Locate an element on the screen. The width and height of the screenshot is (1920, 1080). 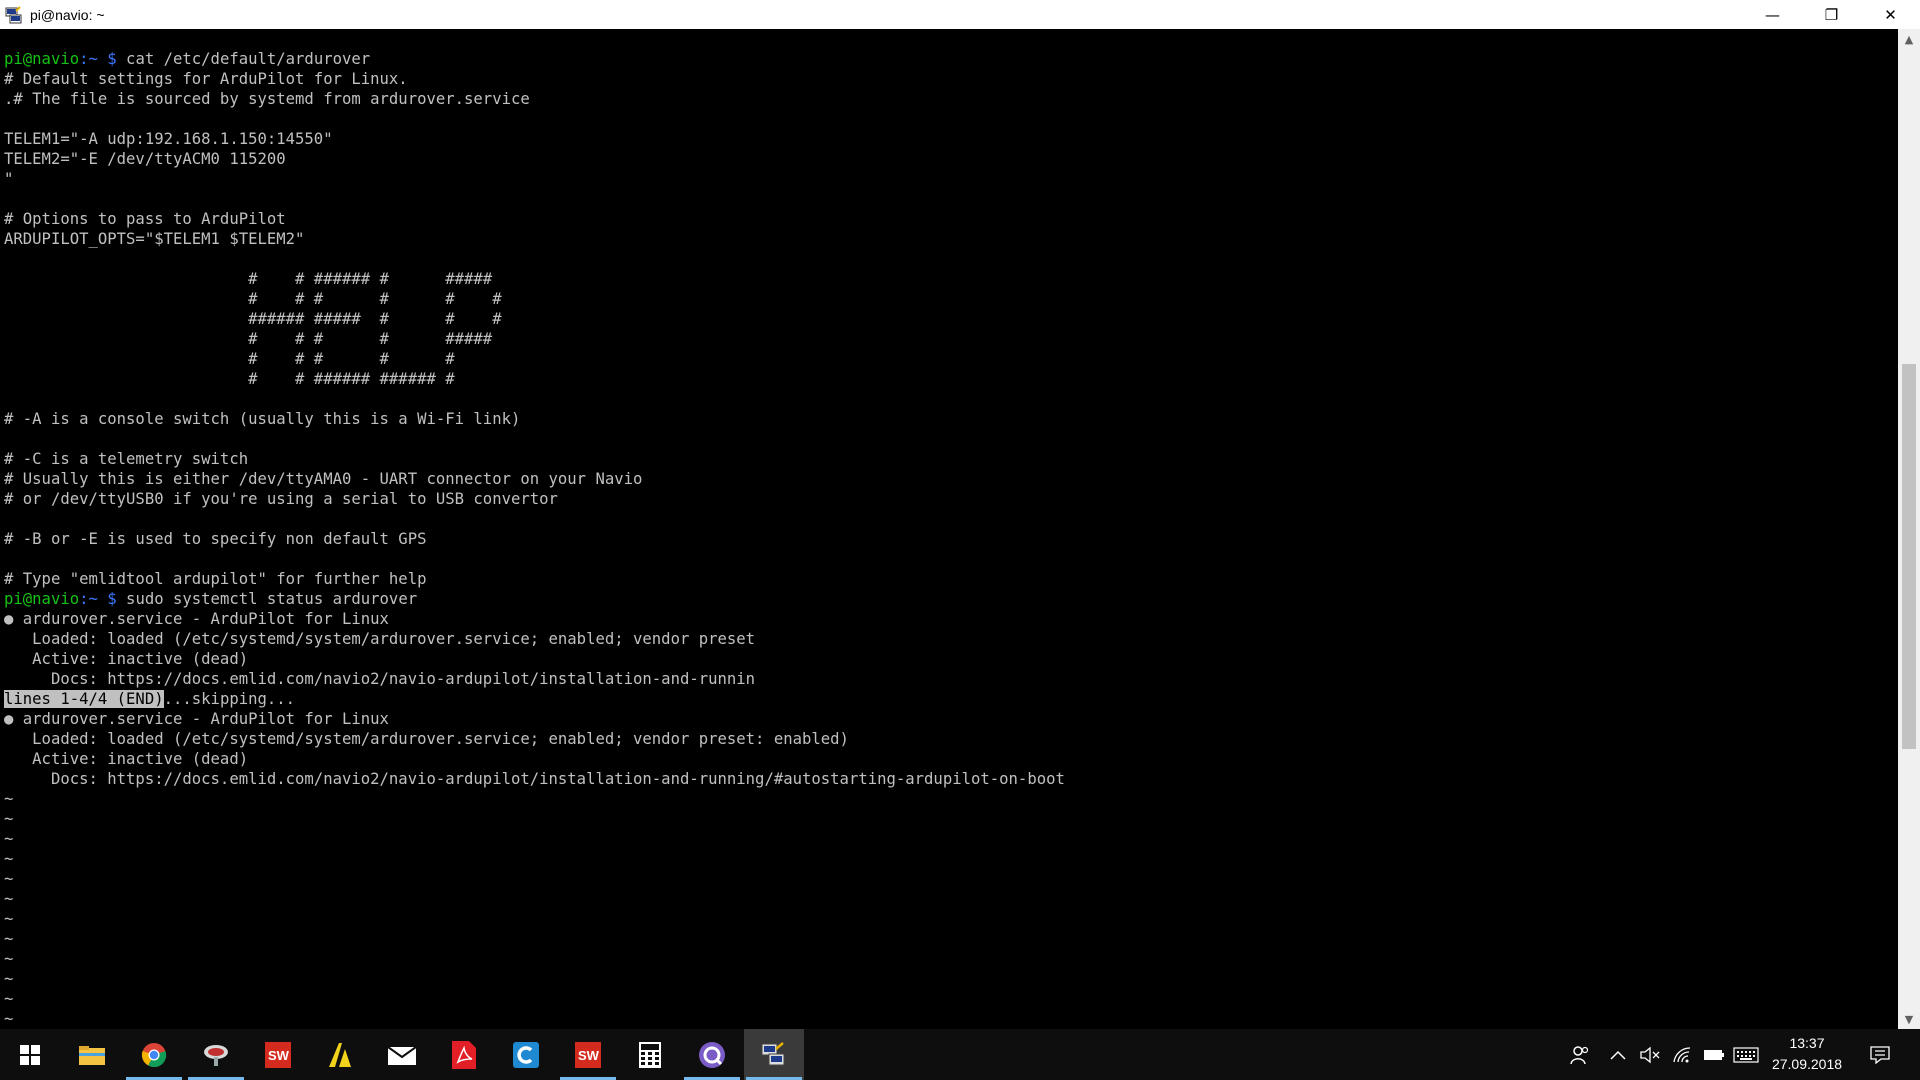
terminal-line: # -C is a telemetry switch is located at coordinates (534, 459).